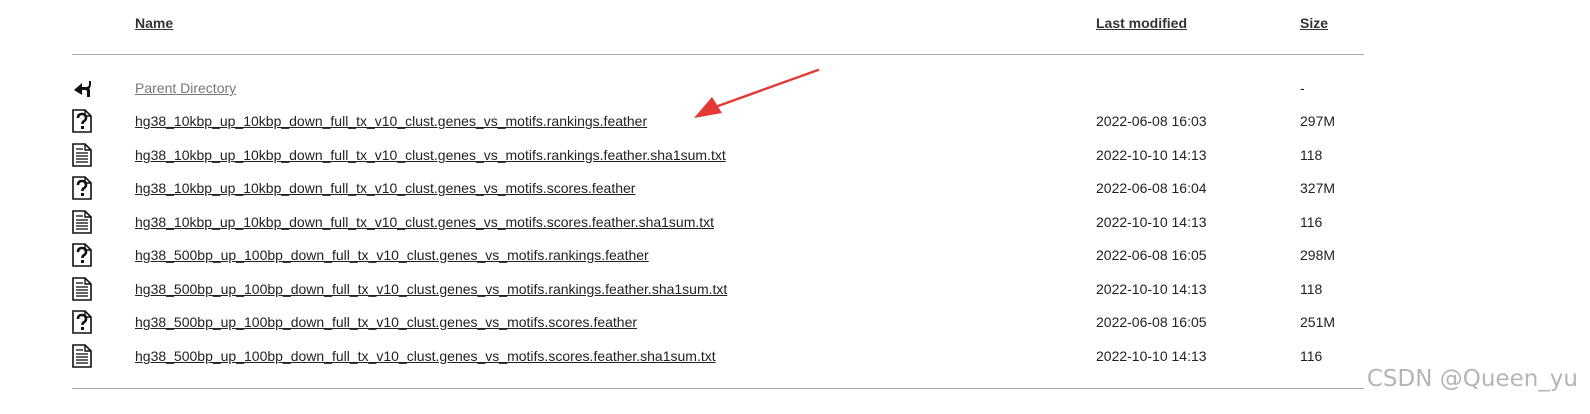 The width and height of the screenshot is (1590, 414). Describe the element at coordinates (1302, 88) in the screenshot. I see `file-size: -` at that location.